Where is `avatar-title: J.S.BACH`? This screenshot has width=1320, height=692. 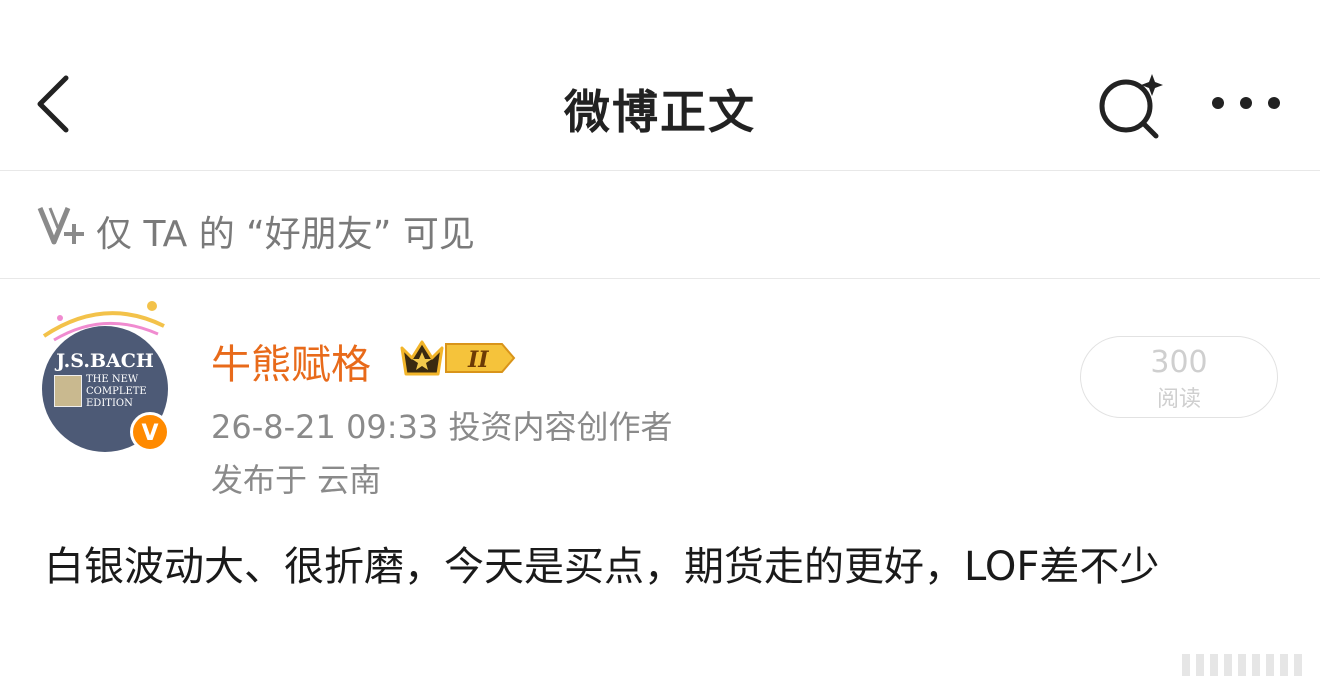 avatar-title: J.S.BACH is located at coordinates (105, 361).